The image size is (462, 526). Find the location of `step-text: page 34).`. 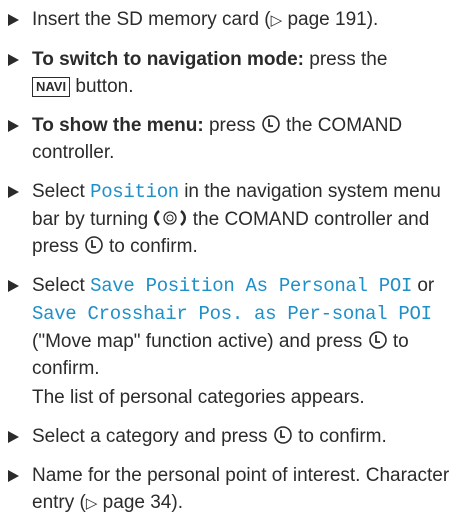

step-text: page 34). is located at coordinates (140, 502).